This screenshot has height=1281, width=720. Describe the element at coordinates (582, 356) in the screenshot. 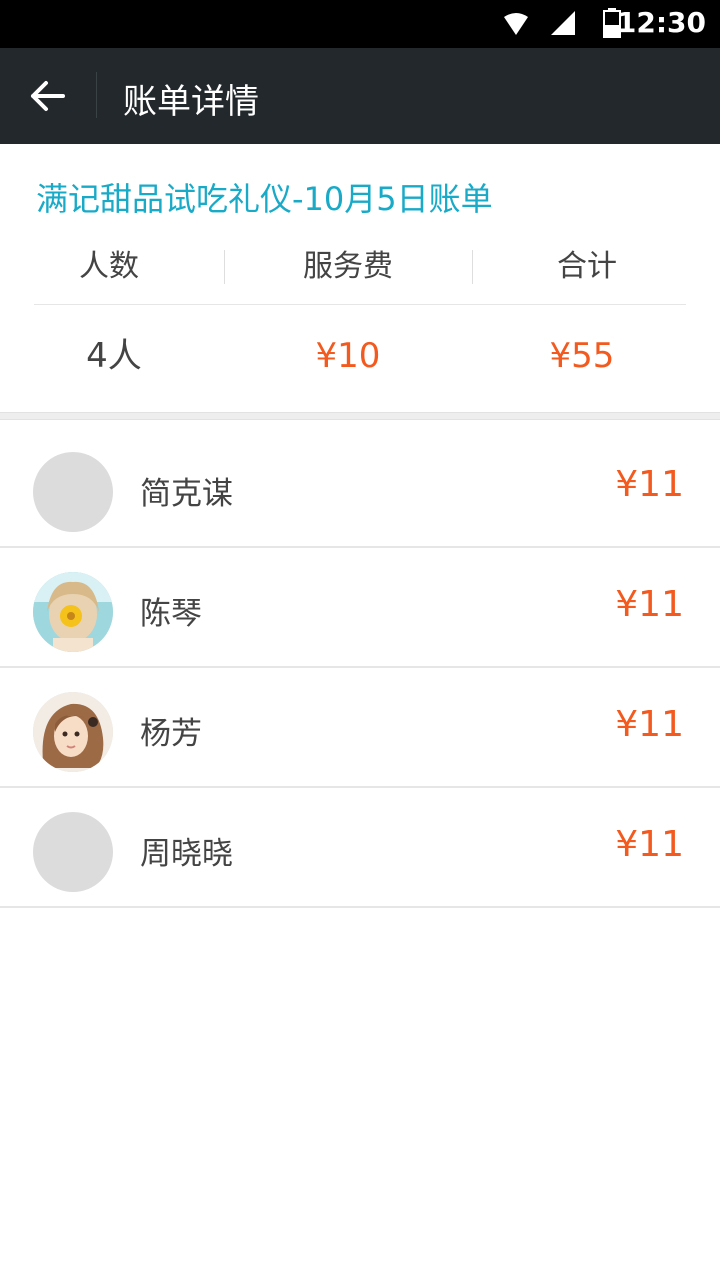

I see `total-value: ¥55` at that location.